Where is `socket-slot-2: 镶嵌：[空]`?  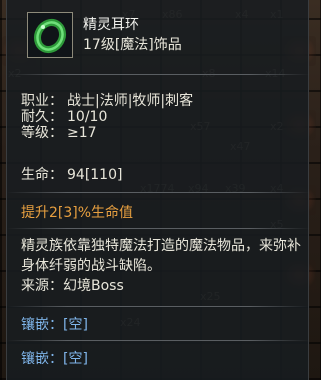
socket-slot-2: 镶嵌：[空] is located at coordinates (54, 358).